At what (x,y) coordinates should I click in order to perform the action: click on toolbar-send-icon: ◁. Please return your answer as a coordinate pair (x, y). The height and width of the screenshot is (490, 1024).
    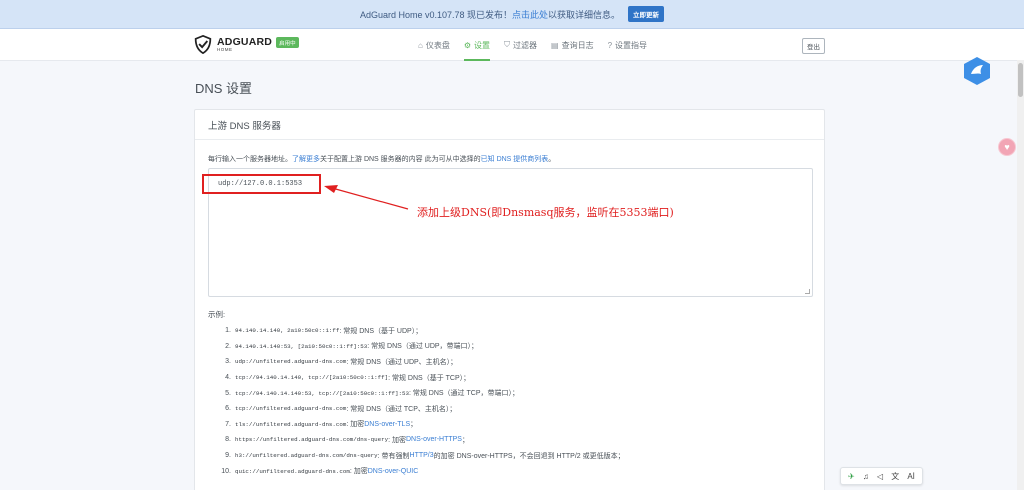
    Looking at the image, I should click on (880, 476).